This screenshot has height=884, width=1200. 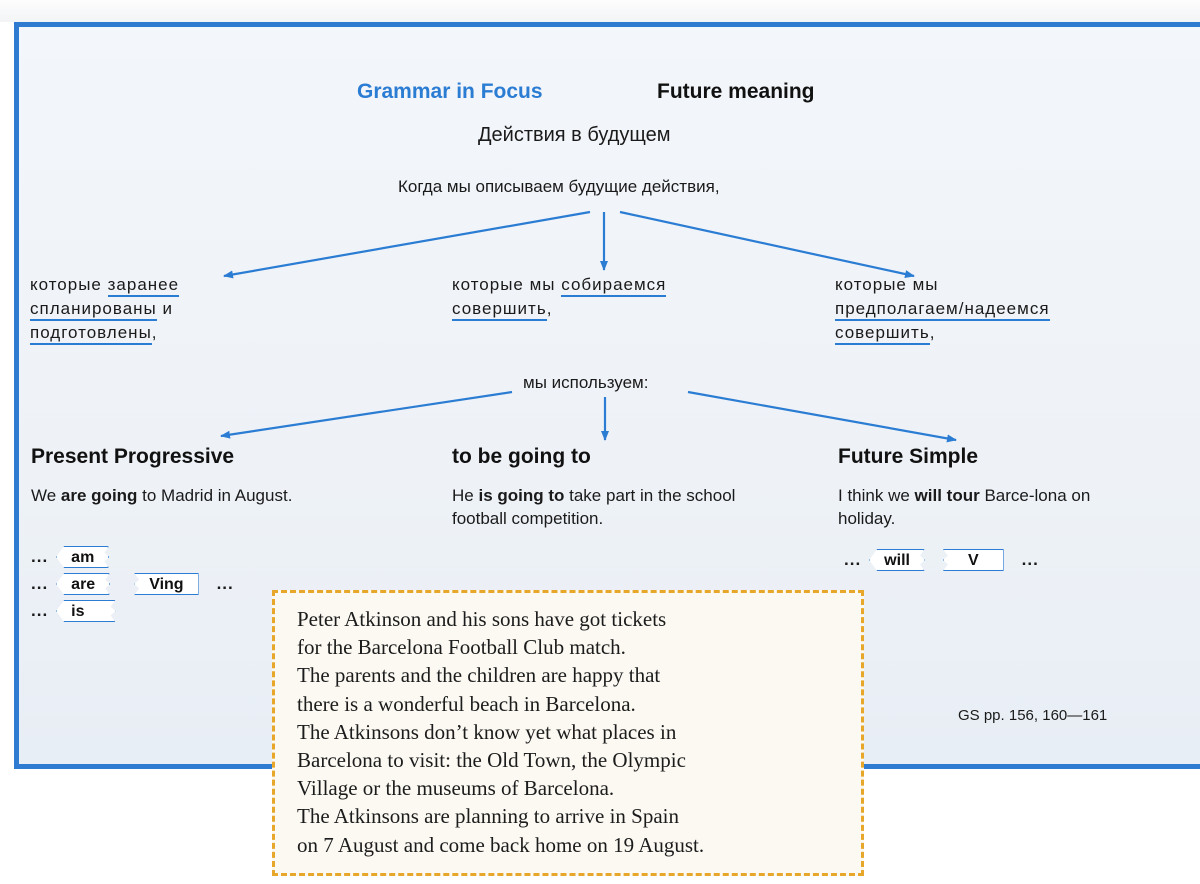 I want to click on example-present-progressive: We are going to Madrid in August., so click(x=181, y=495).